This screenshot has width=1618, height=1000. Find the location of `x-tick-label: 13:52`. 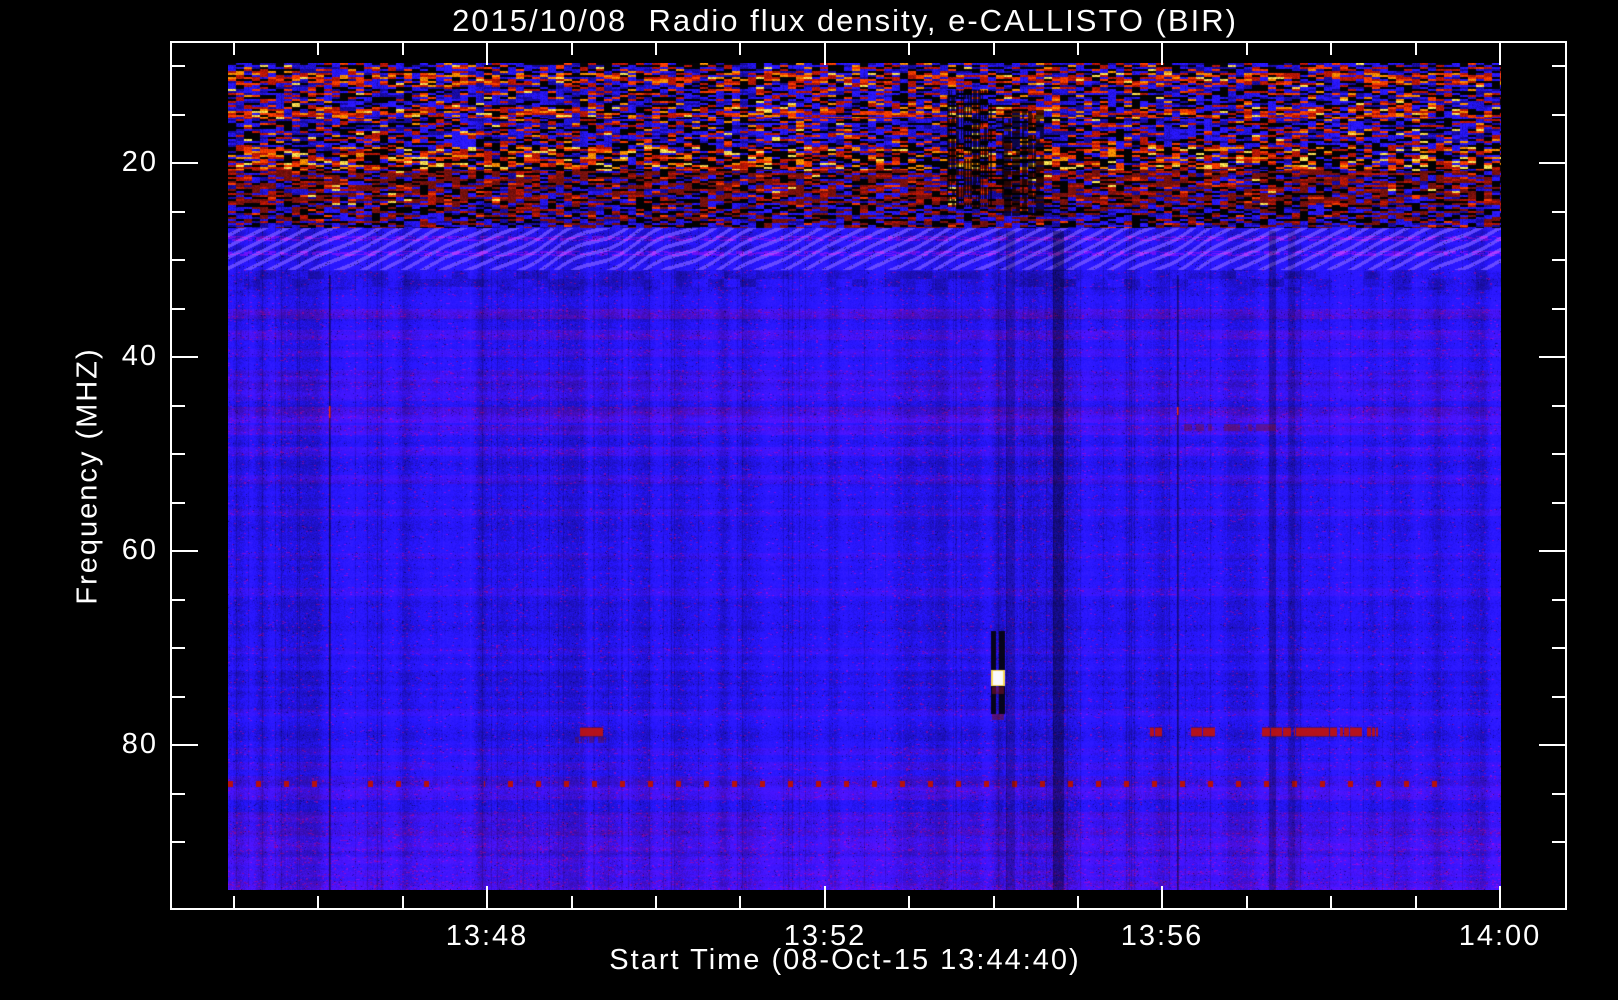

x-tick-label: 13:52 is located at coordinates (825, 936).